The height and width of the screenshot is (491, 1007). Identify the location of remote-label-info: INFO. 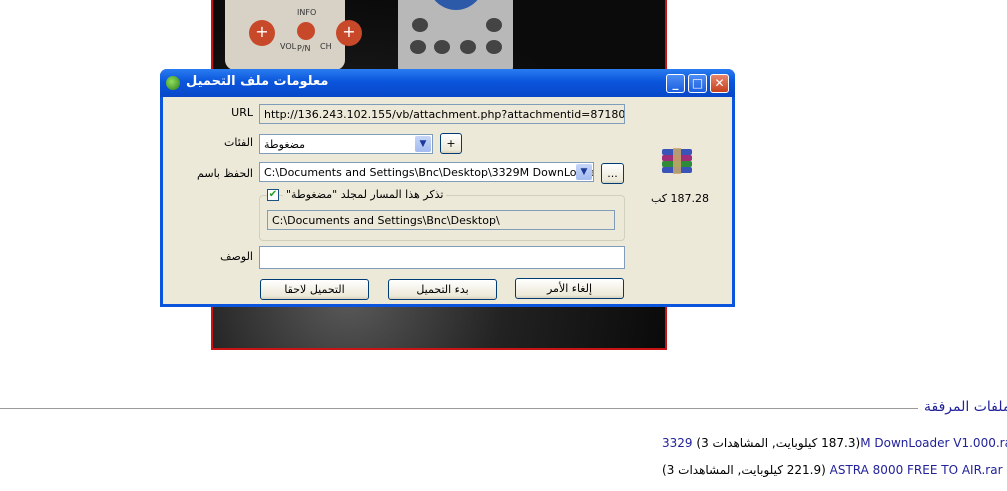
(307, 12).